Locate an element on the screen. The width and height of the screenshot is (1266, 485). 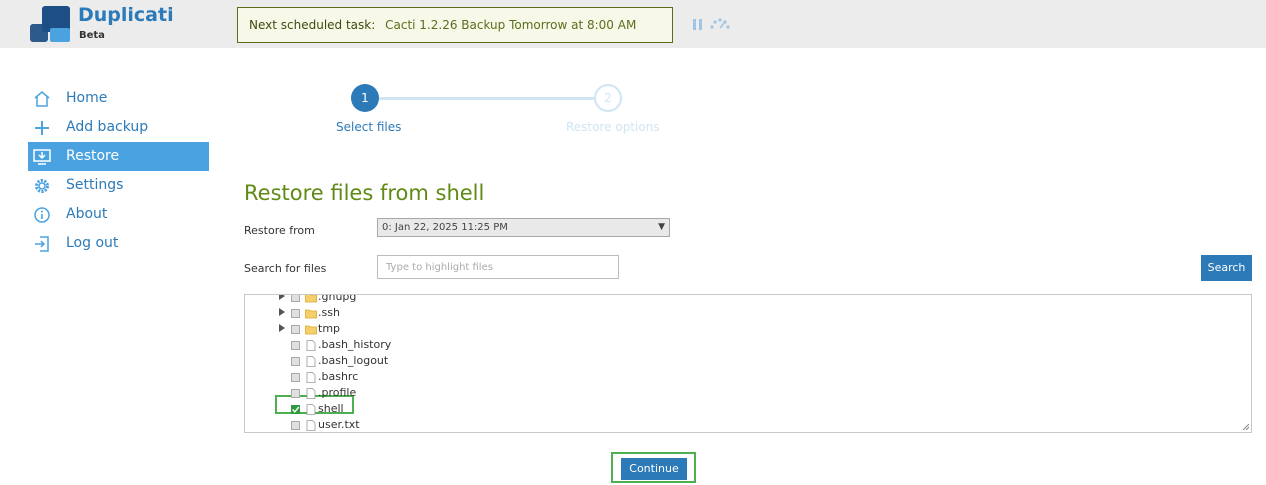
sidebar-item-add-backup: Add backup is located at coordinates (118, 127).